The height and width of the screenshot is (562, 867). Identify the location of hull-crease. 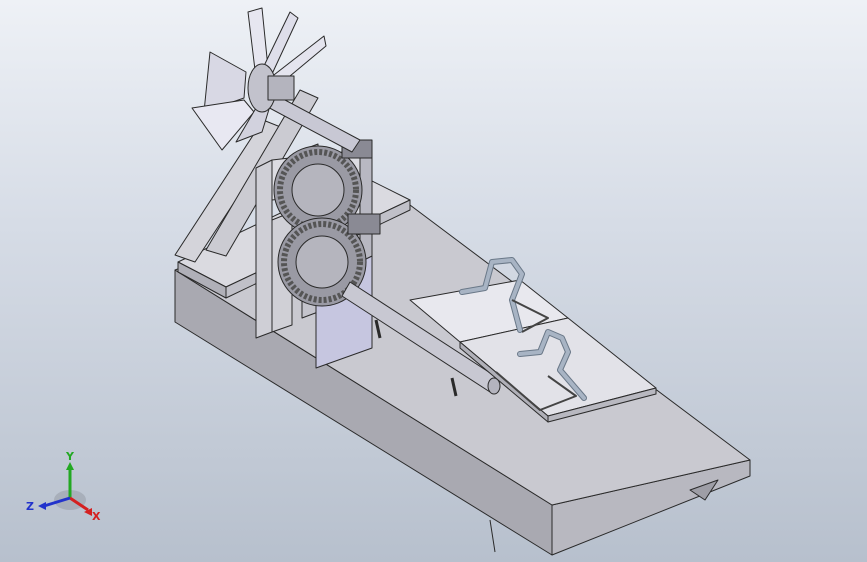
(492, 536).